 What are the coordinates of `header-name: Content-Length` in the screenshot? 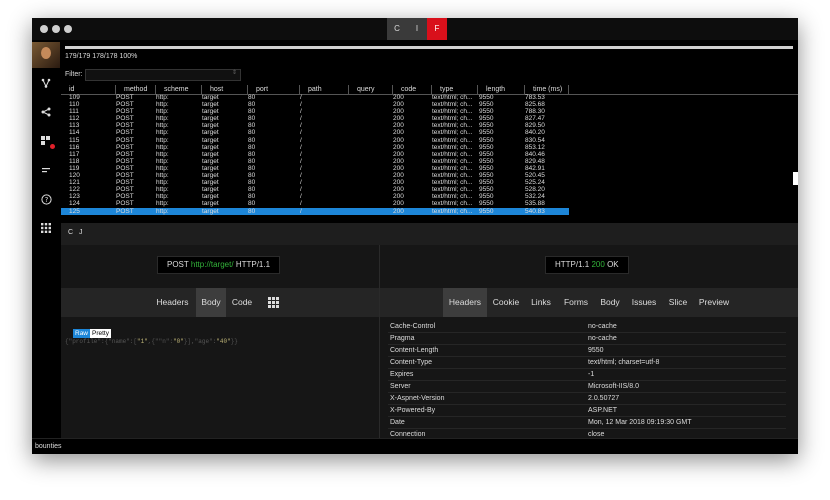 It's located at (414, 350).